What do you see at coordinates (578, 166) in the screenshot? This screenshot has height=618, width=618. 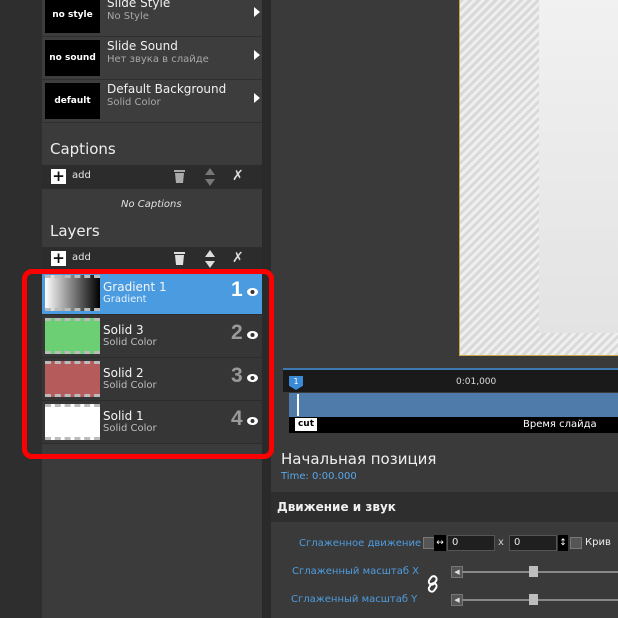 I see `slide-preview-layer` at bounding box center [578, 166].